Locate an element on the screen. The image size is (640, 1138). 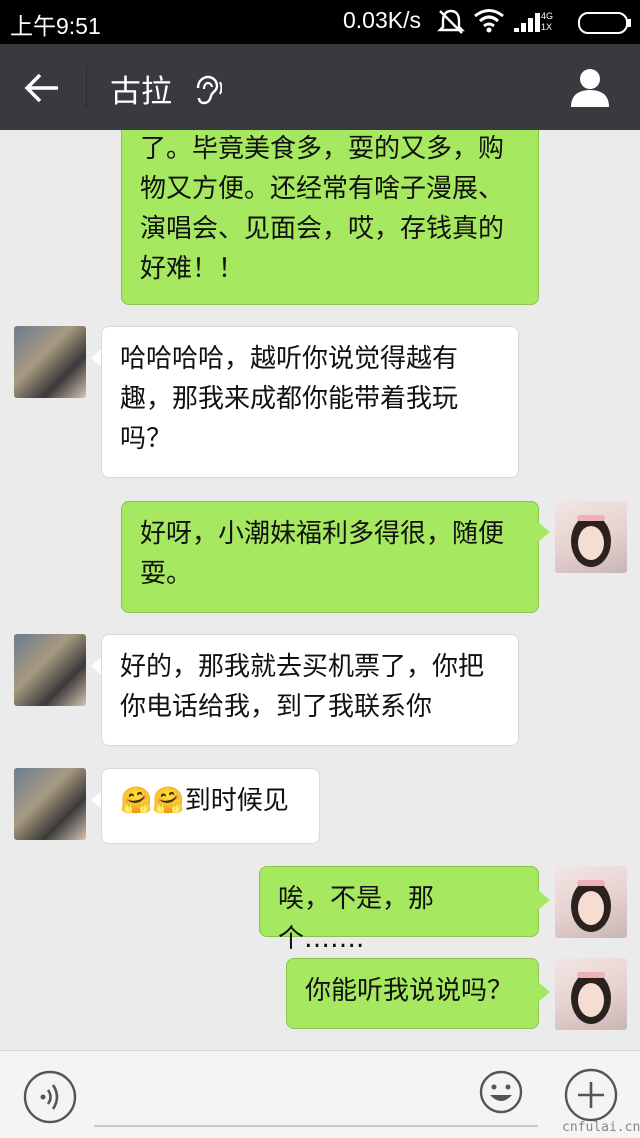
status-bar: 上午9:51 0.03K/s 4G 1X is located at coordinates (320, 22).